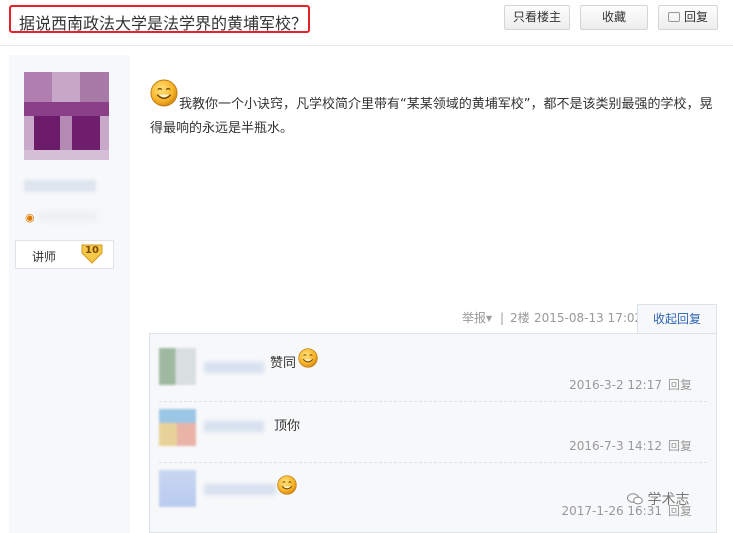 This screenshot has height=533, width=733. What do you see at coordinates (287, 426) in the screenshot?
I see `reply-text: 顶你` at bounding box center [287, 426].